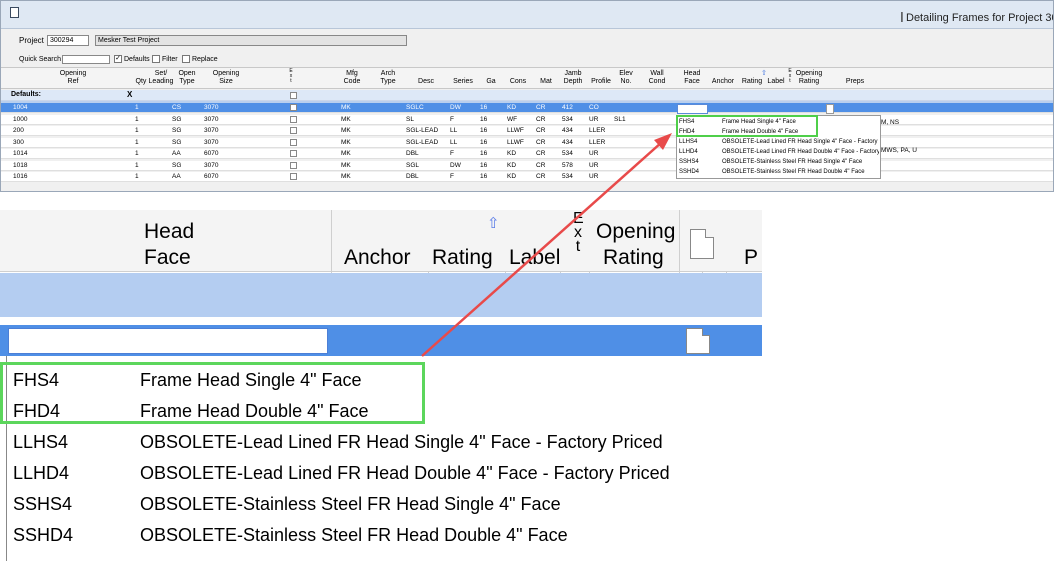 The image size is (1054, 561). Describe the element at coordinates (633, 257) in the screenshot. I see `zoom-col-opening-rating-line2: Rating` at that location.